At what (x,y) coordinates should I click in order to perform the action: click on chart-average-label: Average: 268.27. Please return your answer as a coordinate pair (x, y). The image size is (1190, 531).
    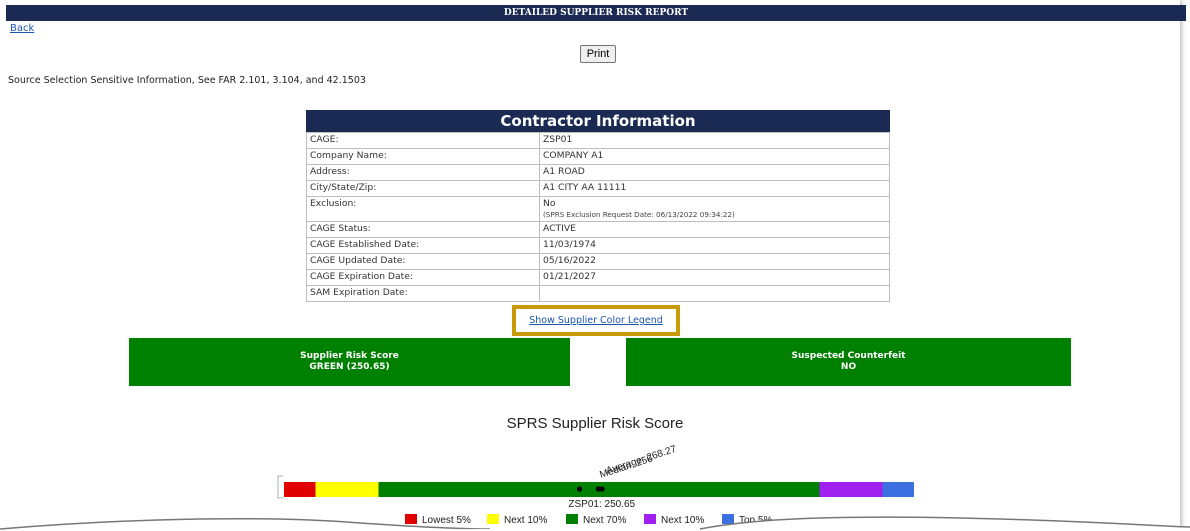
    Looking at the image, I should click on (641, 460).